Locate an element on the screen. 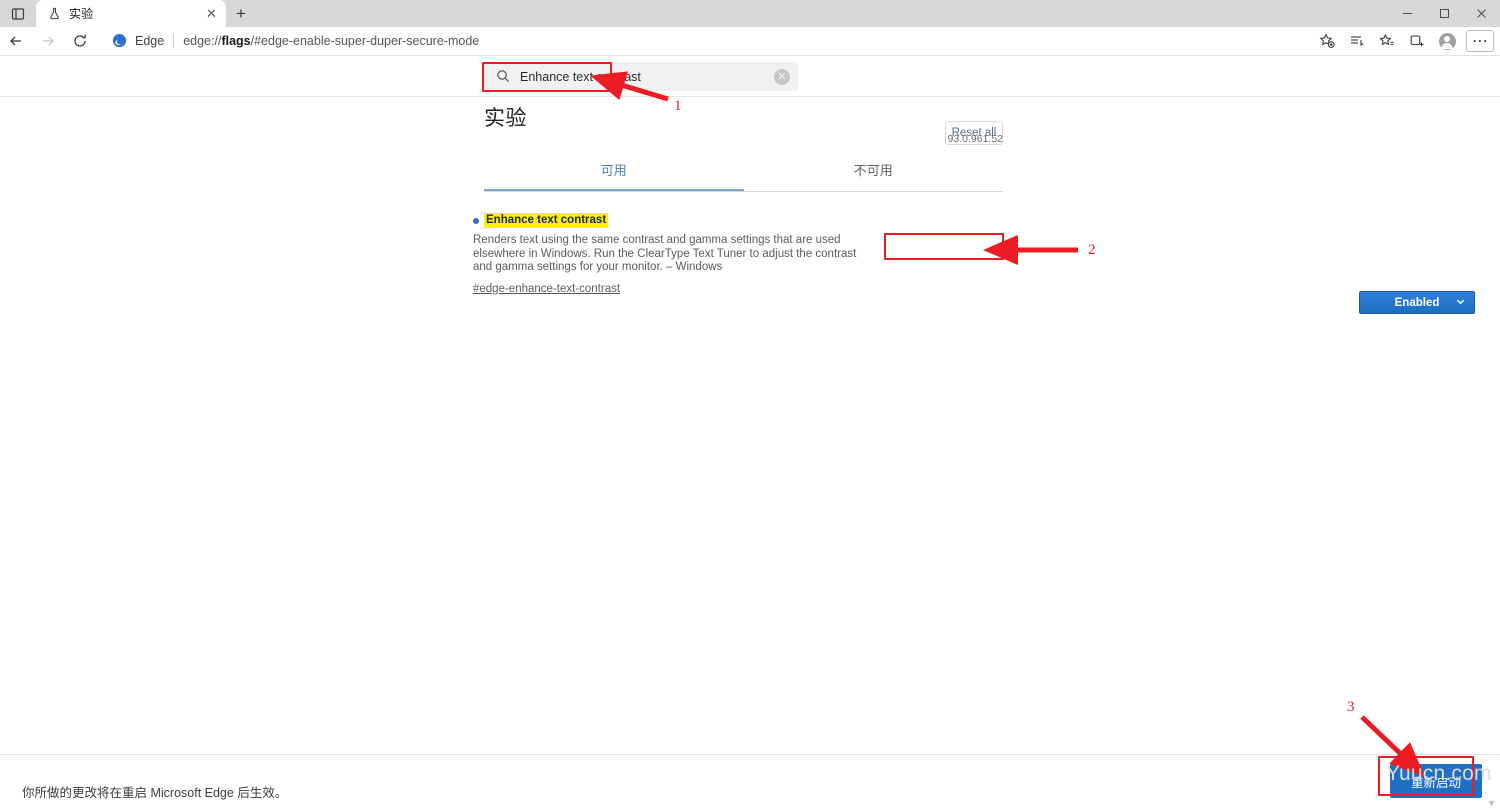 This screenshot has width=1500, height=811. restart-notice-text: 你所做的更改将在重启 Microsoft Edge 后生效。 is located at coordinates (155, 793).